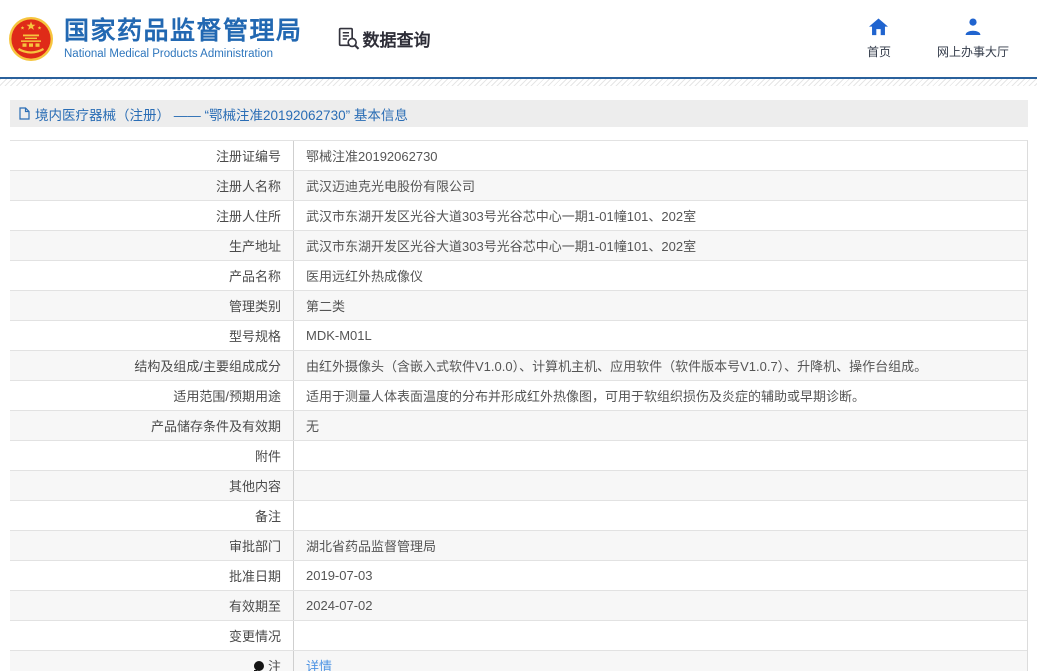 This screenshot has width=1037, height=671. I want to click on table-row: 其他内容, so click(518, 486).